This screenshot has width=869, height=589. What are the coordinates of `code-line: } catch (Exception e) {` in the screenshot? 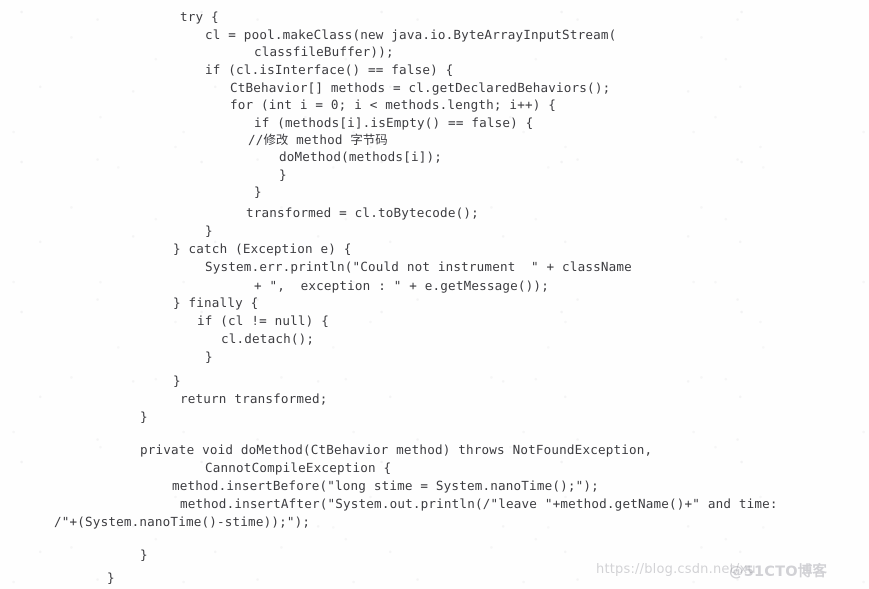 It's located at (262, 248).